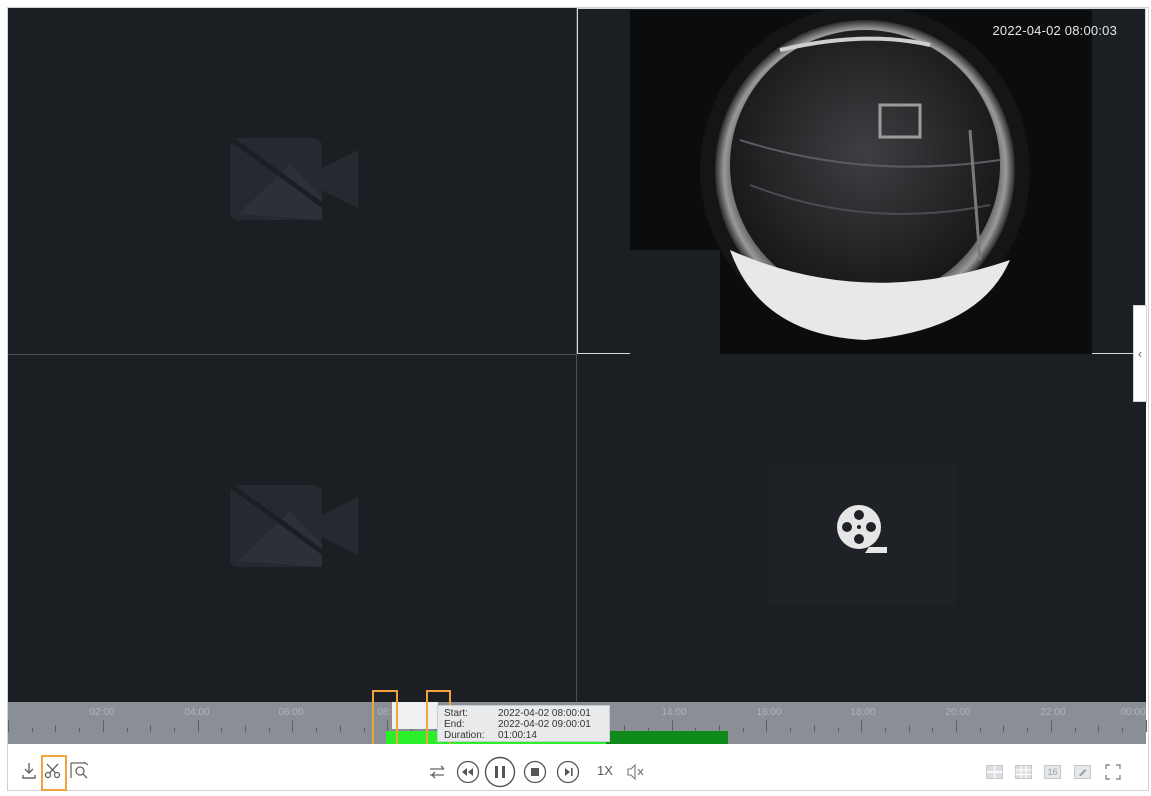 Image resolution: width=1151 pixels, height=796 pixels. What do you see at coordinates (769, 712) in the screenshot?
I see `hour-label: 16:00` at bounding box center [769, 712].